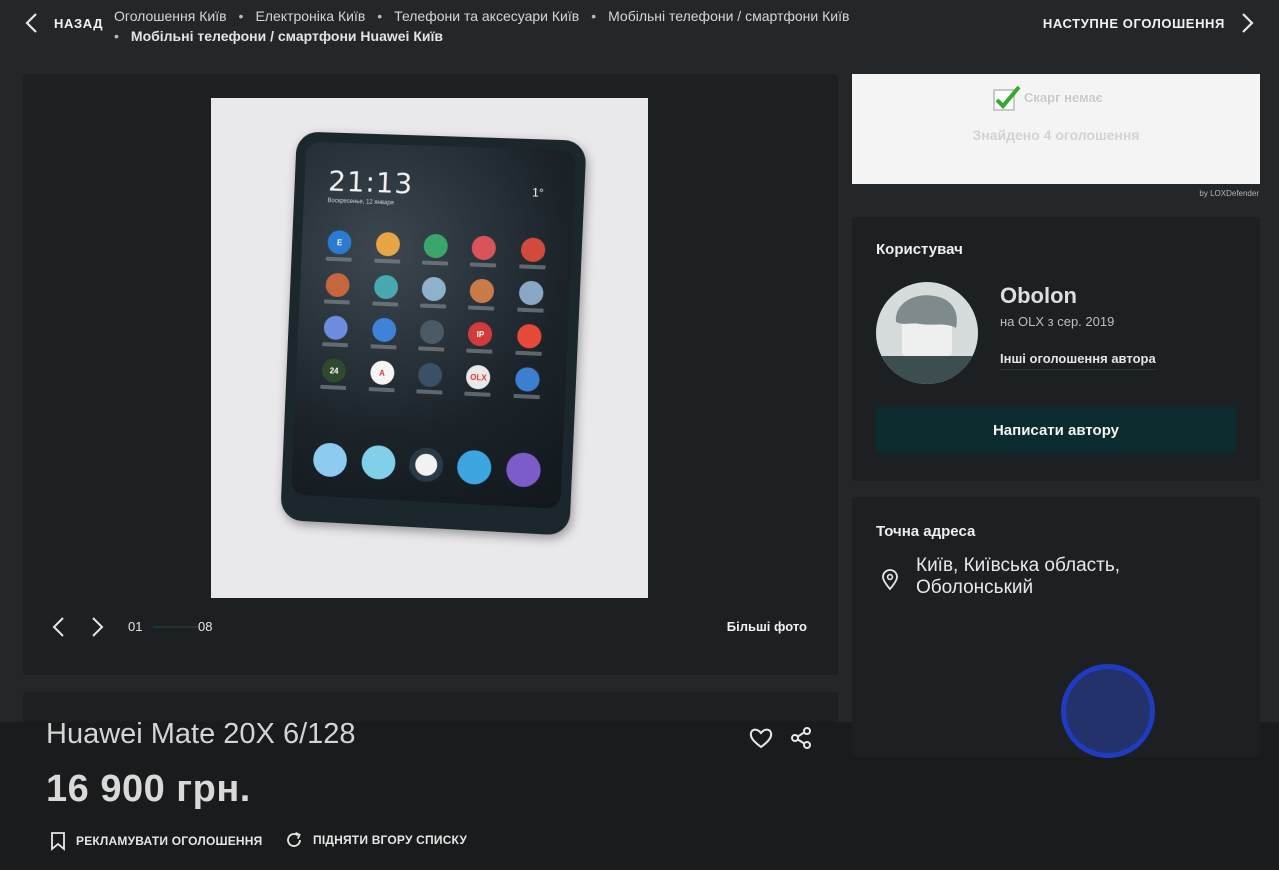  Describe the element at coordinates (156, 627) in the screenshot. I see `gallery-progress-fill` at that location.